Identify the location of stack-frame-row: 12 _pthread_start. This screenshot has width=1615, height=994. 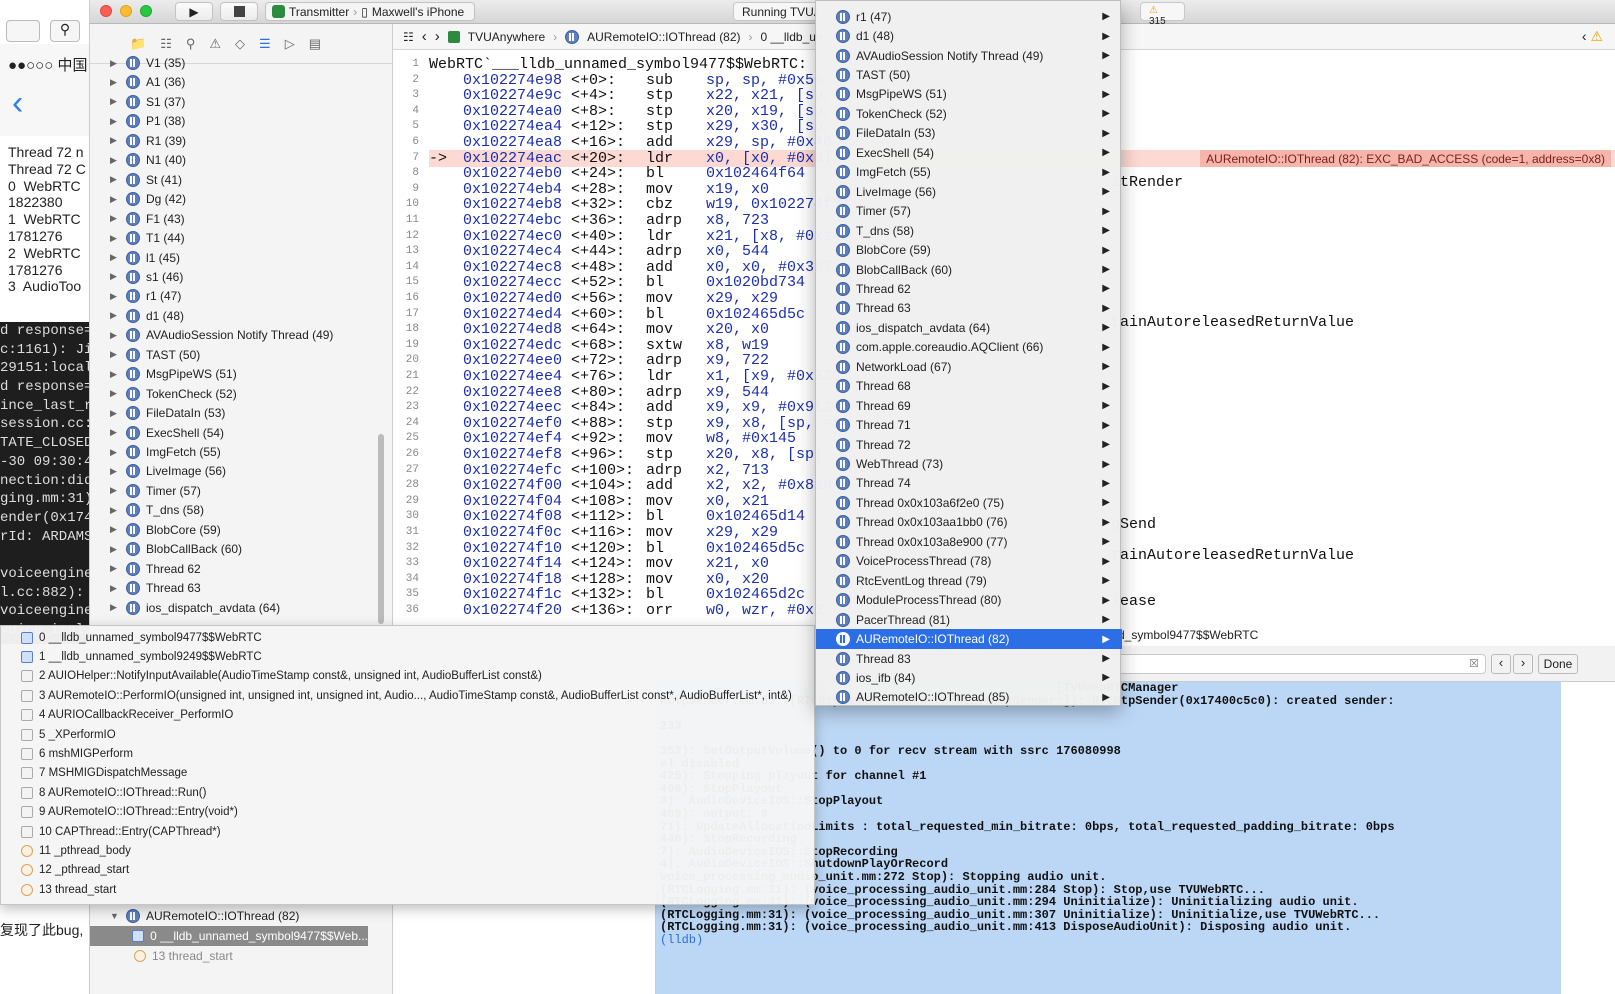
(408, 870).